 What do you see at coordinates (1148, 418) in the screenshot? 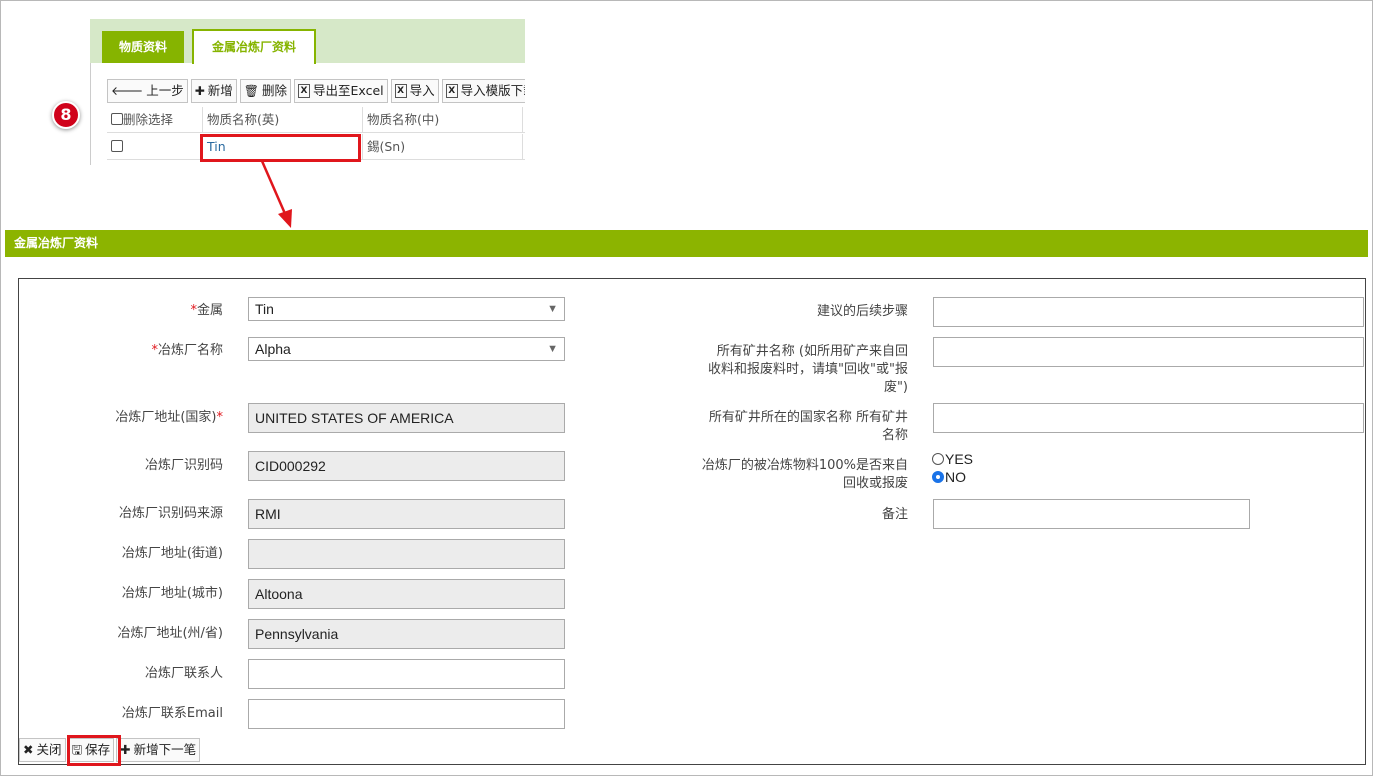
I see `mine-country-field` at bounding box center [1148, 418].